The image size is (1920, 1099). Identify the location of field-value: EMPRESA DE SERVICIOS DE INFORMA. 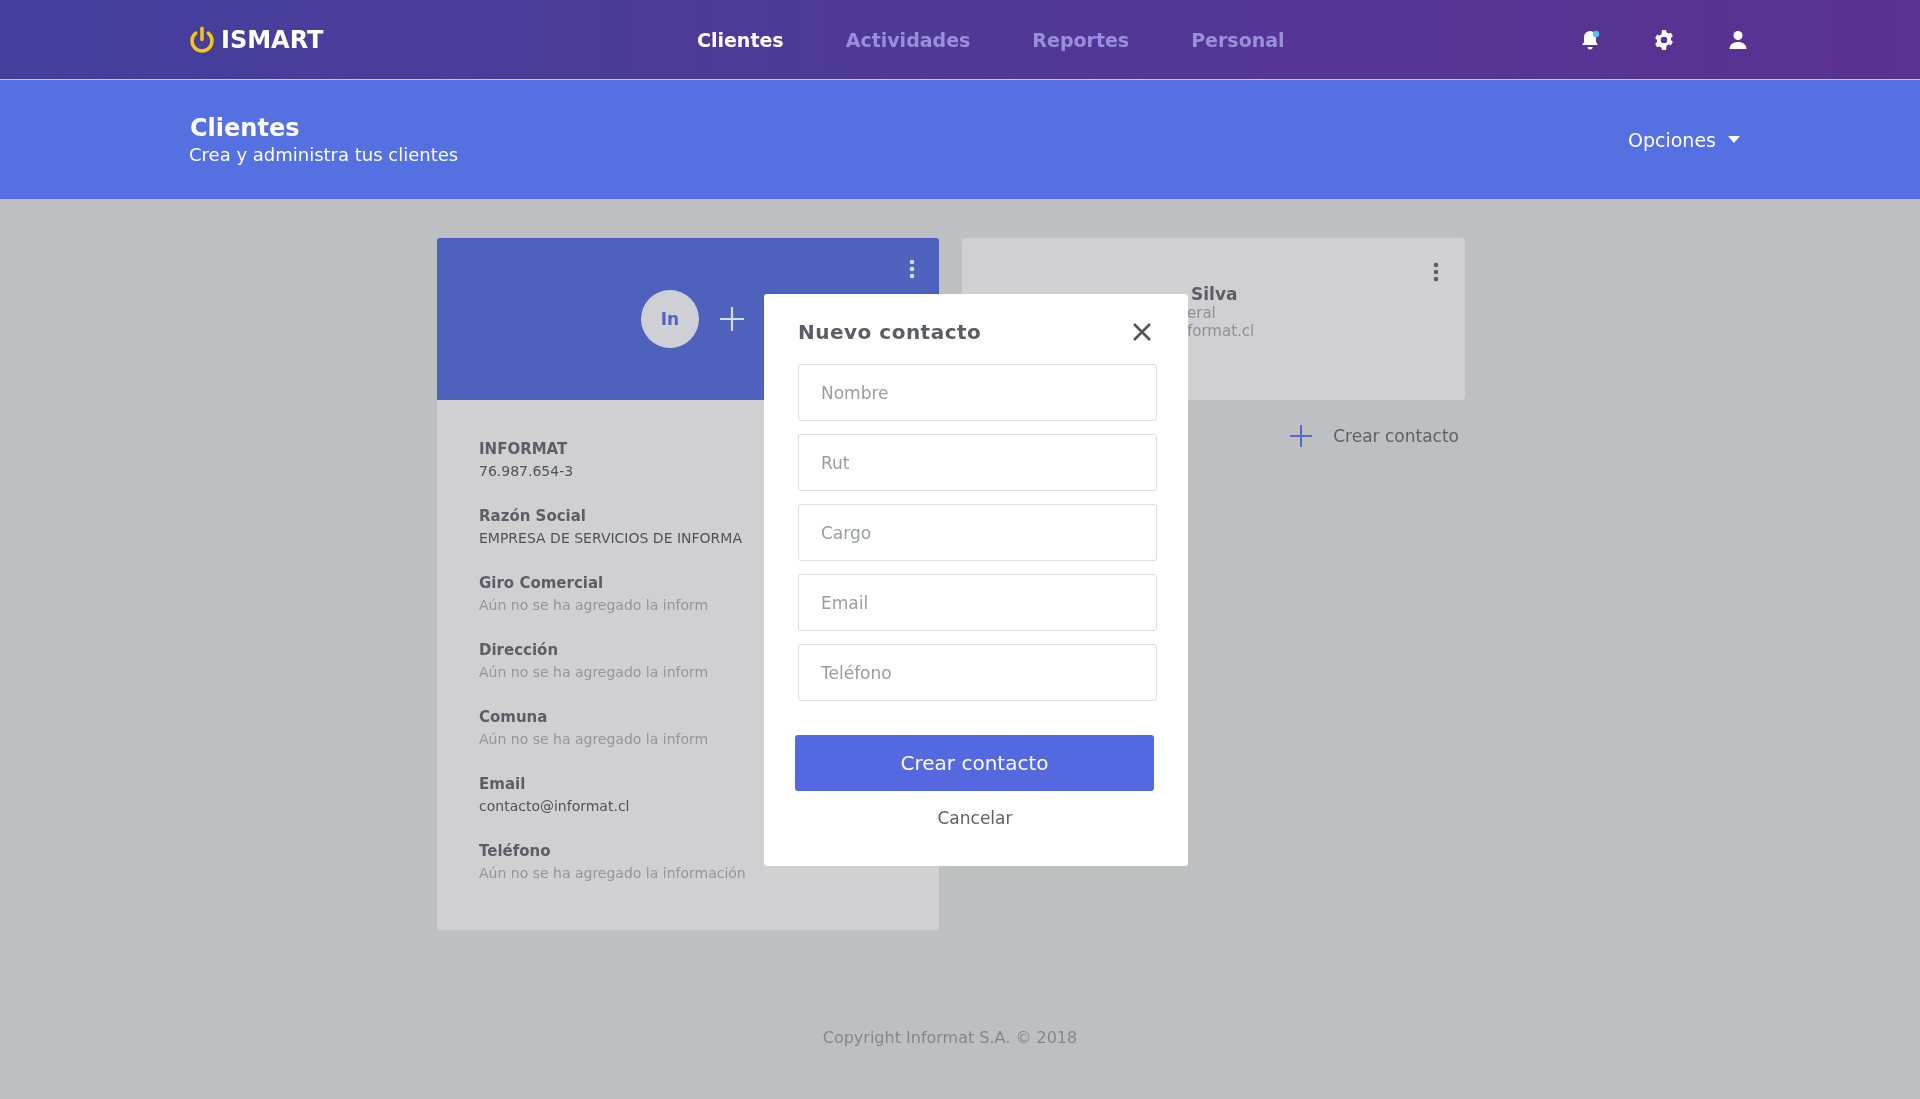
(610, 538).